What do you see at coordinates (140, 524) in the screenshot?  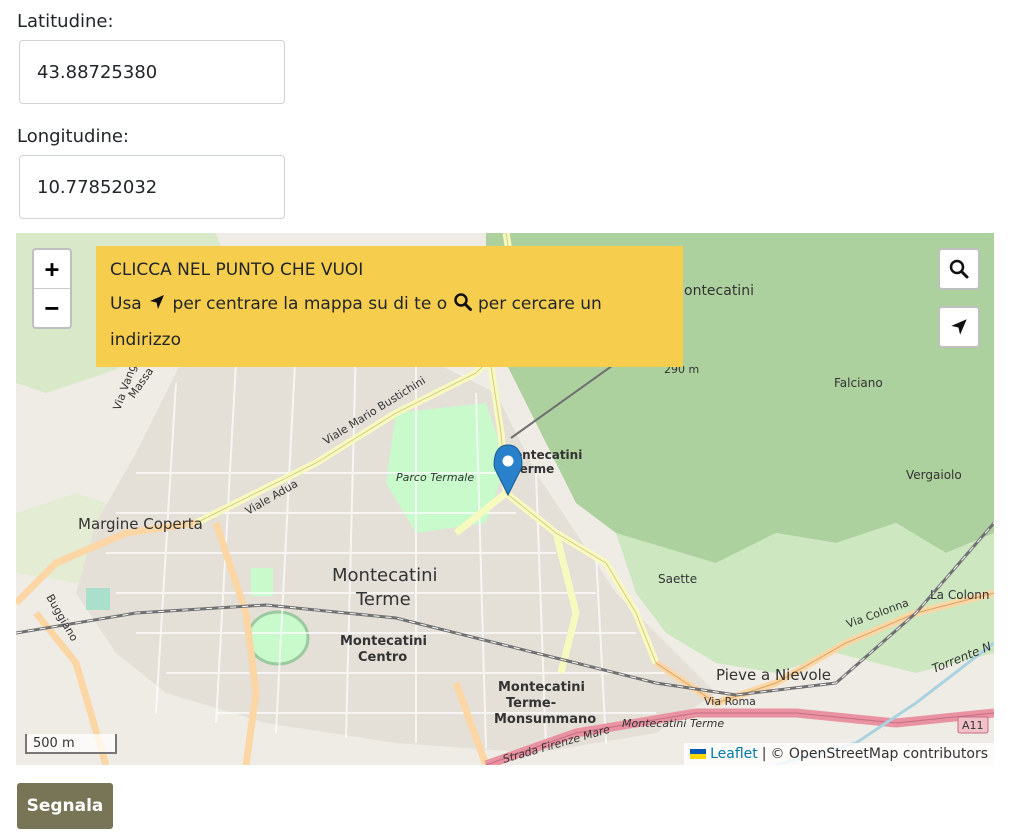 I see `label-margine-coperta: Margine Coperta` at bounding box center [140, 524].